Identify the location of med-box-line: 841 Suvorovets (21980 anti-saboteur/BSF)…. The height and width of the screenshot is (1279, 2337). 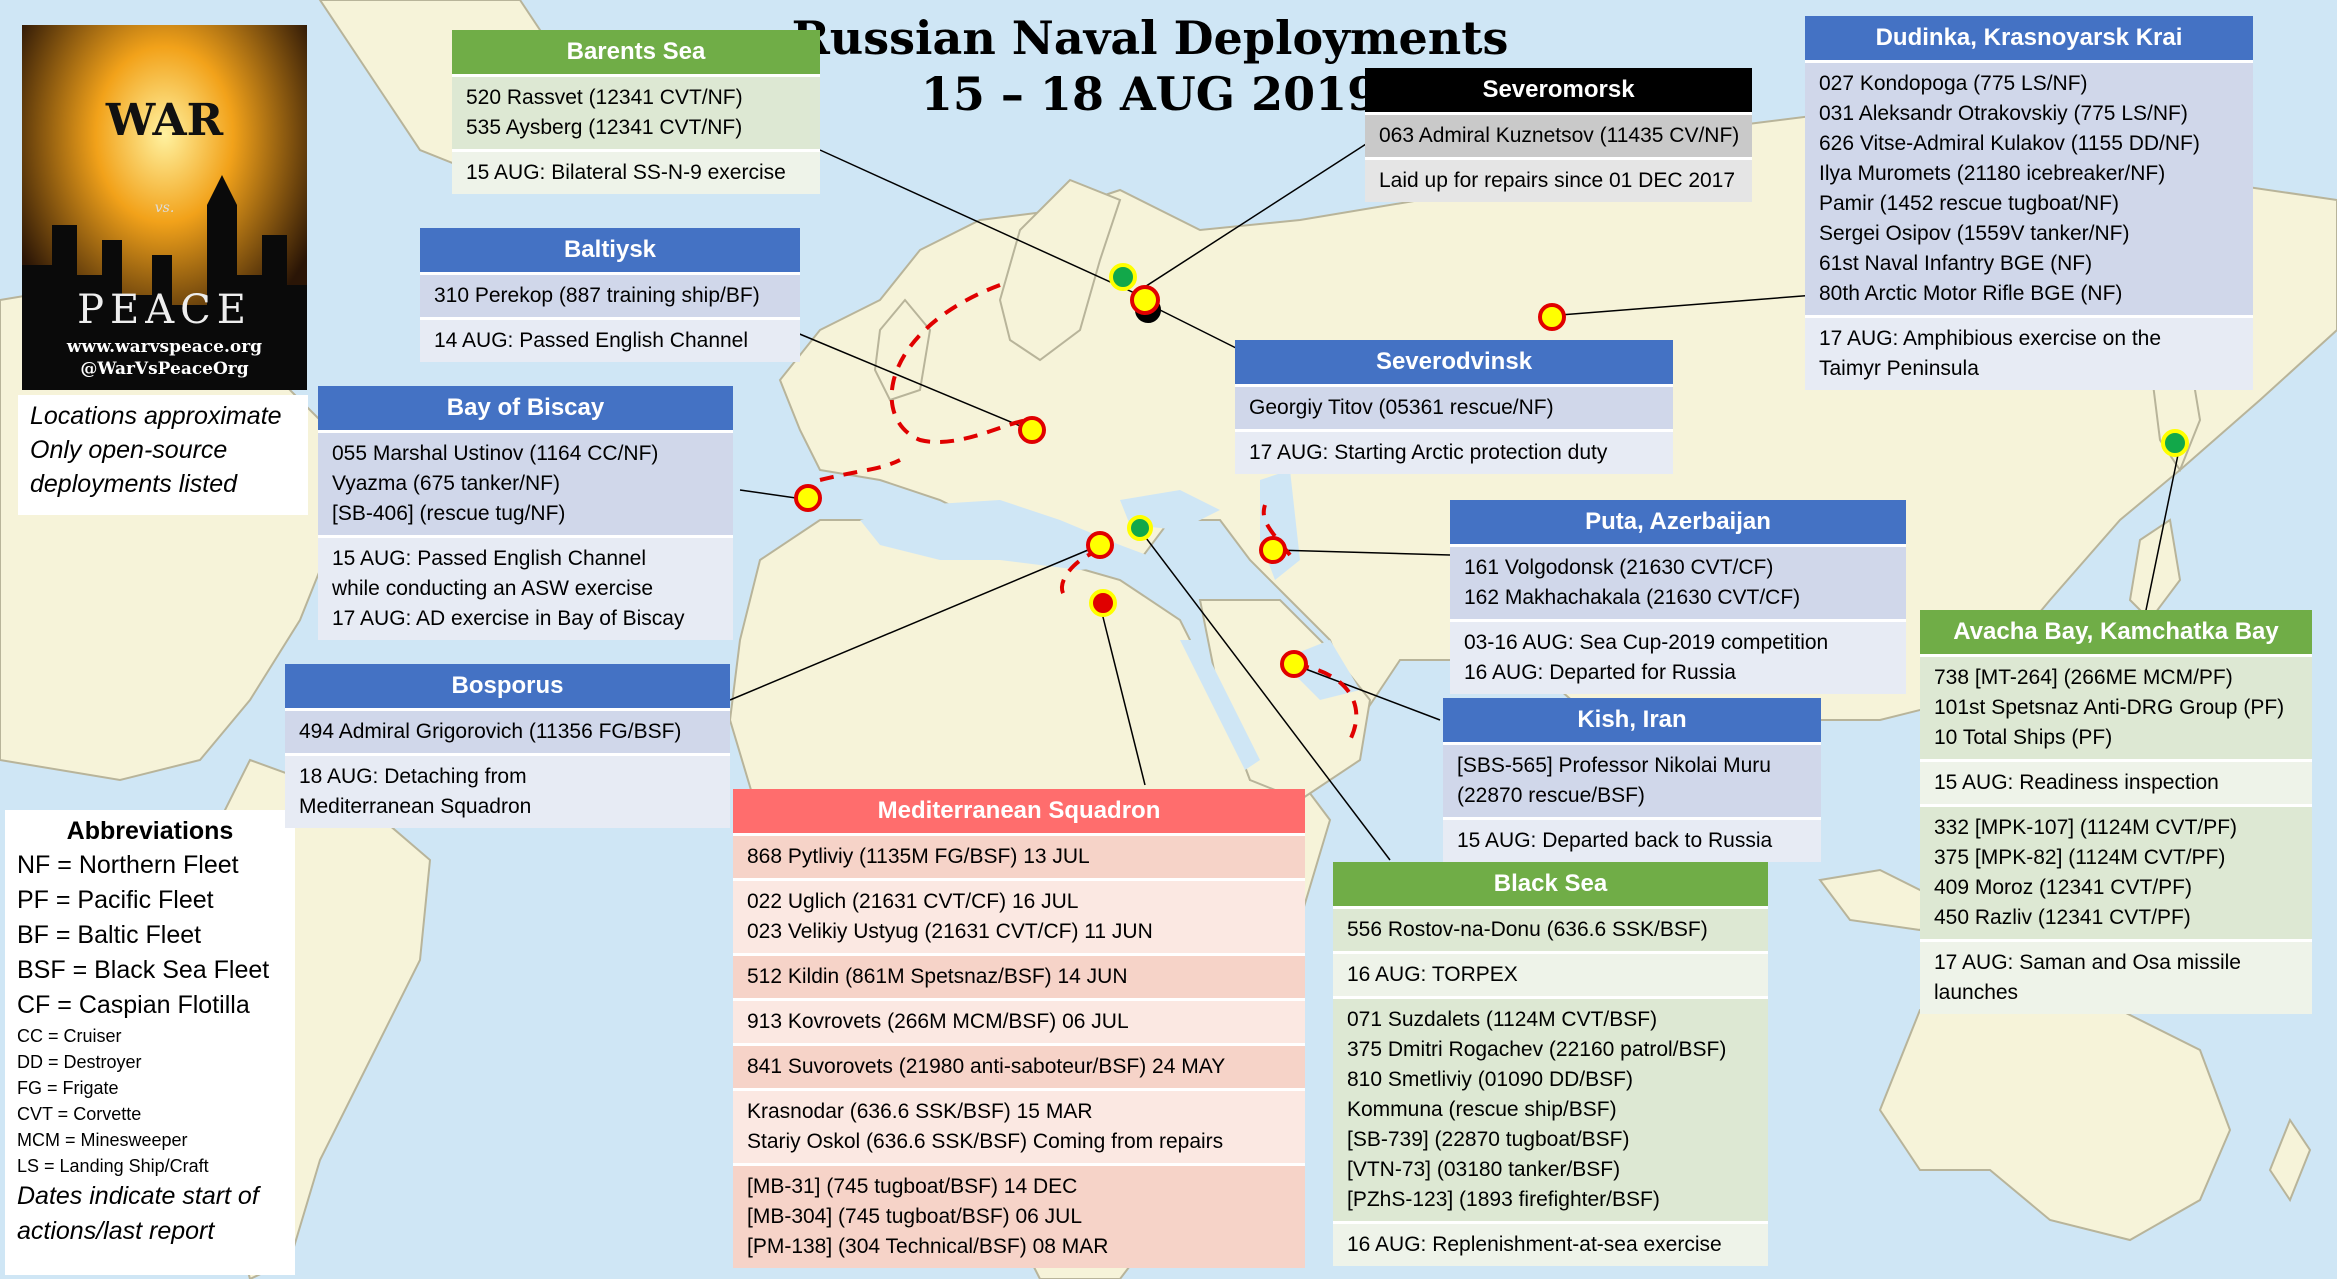
(986, 1066).